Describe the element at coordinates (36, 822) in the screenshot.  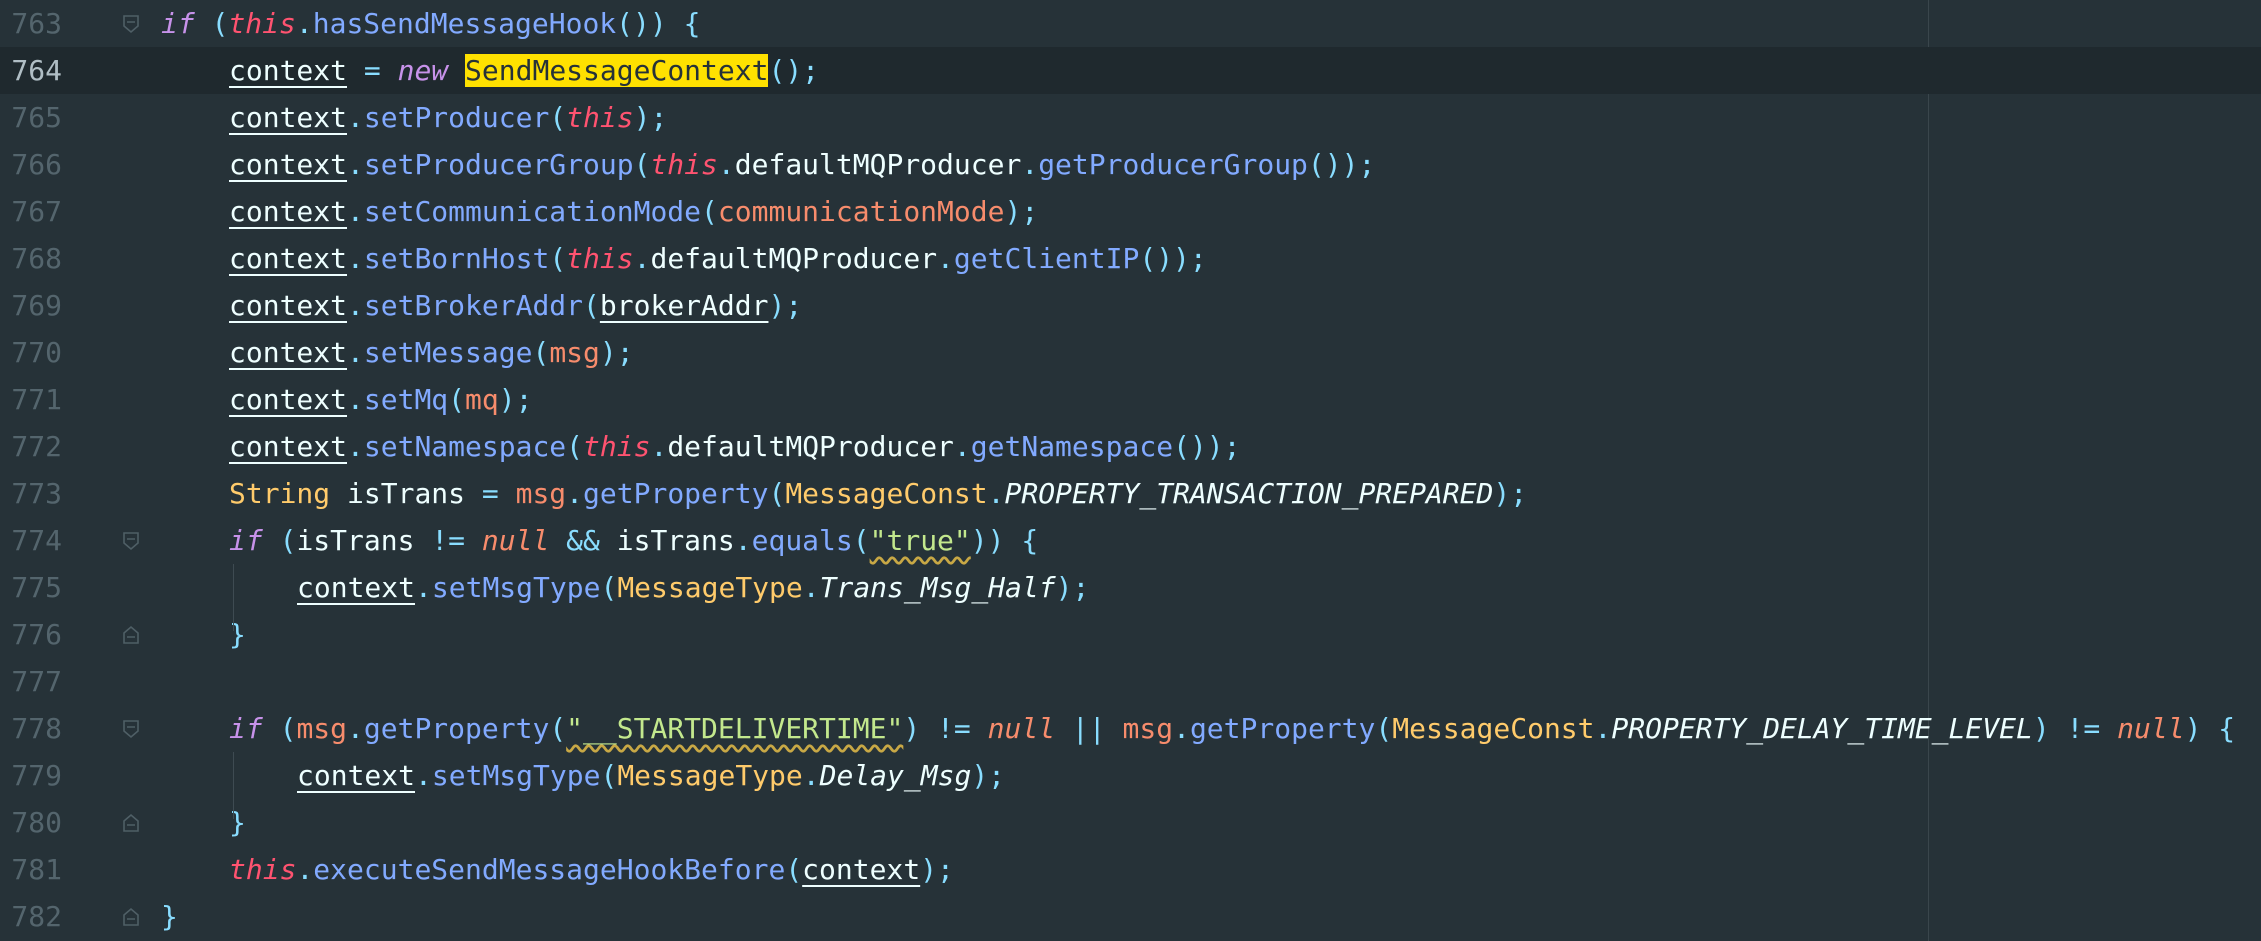
I see `line-number: 780` at that location.